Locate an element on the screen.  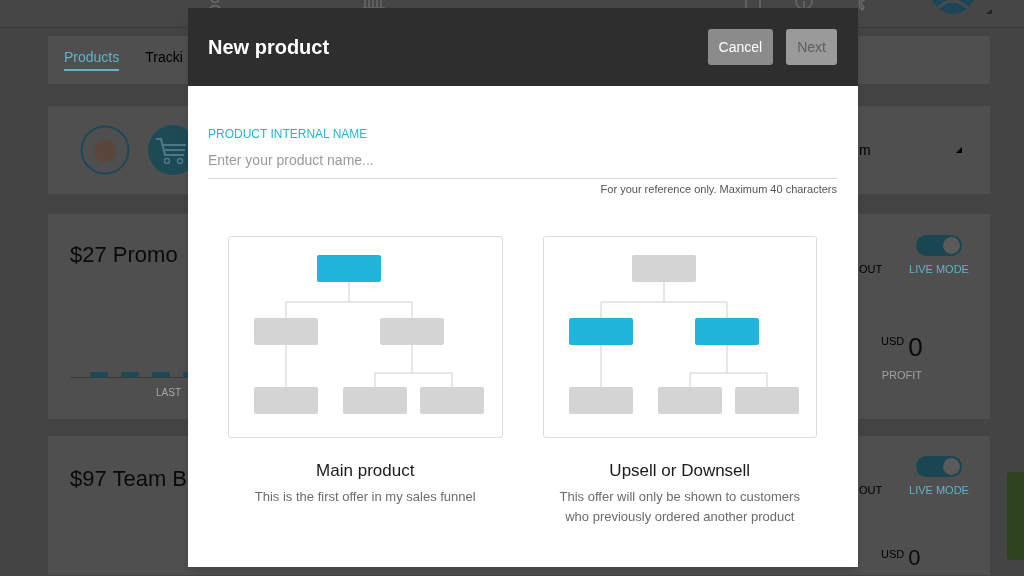
dialog-title: New product is located at coordinates (269, 47).